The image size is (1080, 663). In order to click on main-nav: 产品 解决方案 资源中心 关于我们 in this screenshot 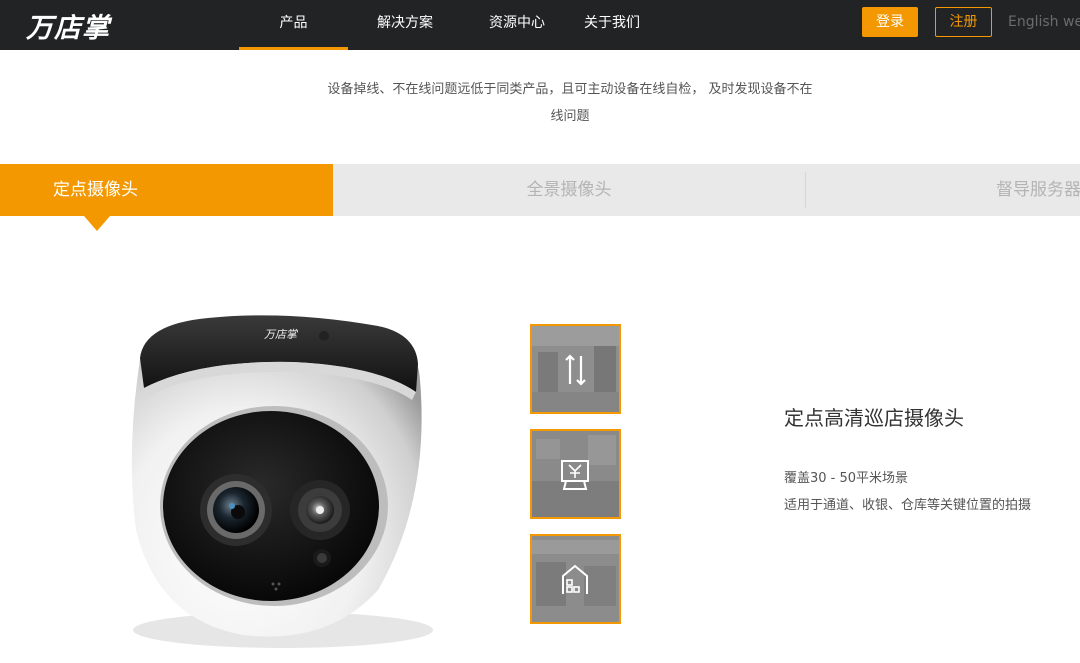, I will do `click(445, 25)`.